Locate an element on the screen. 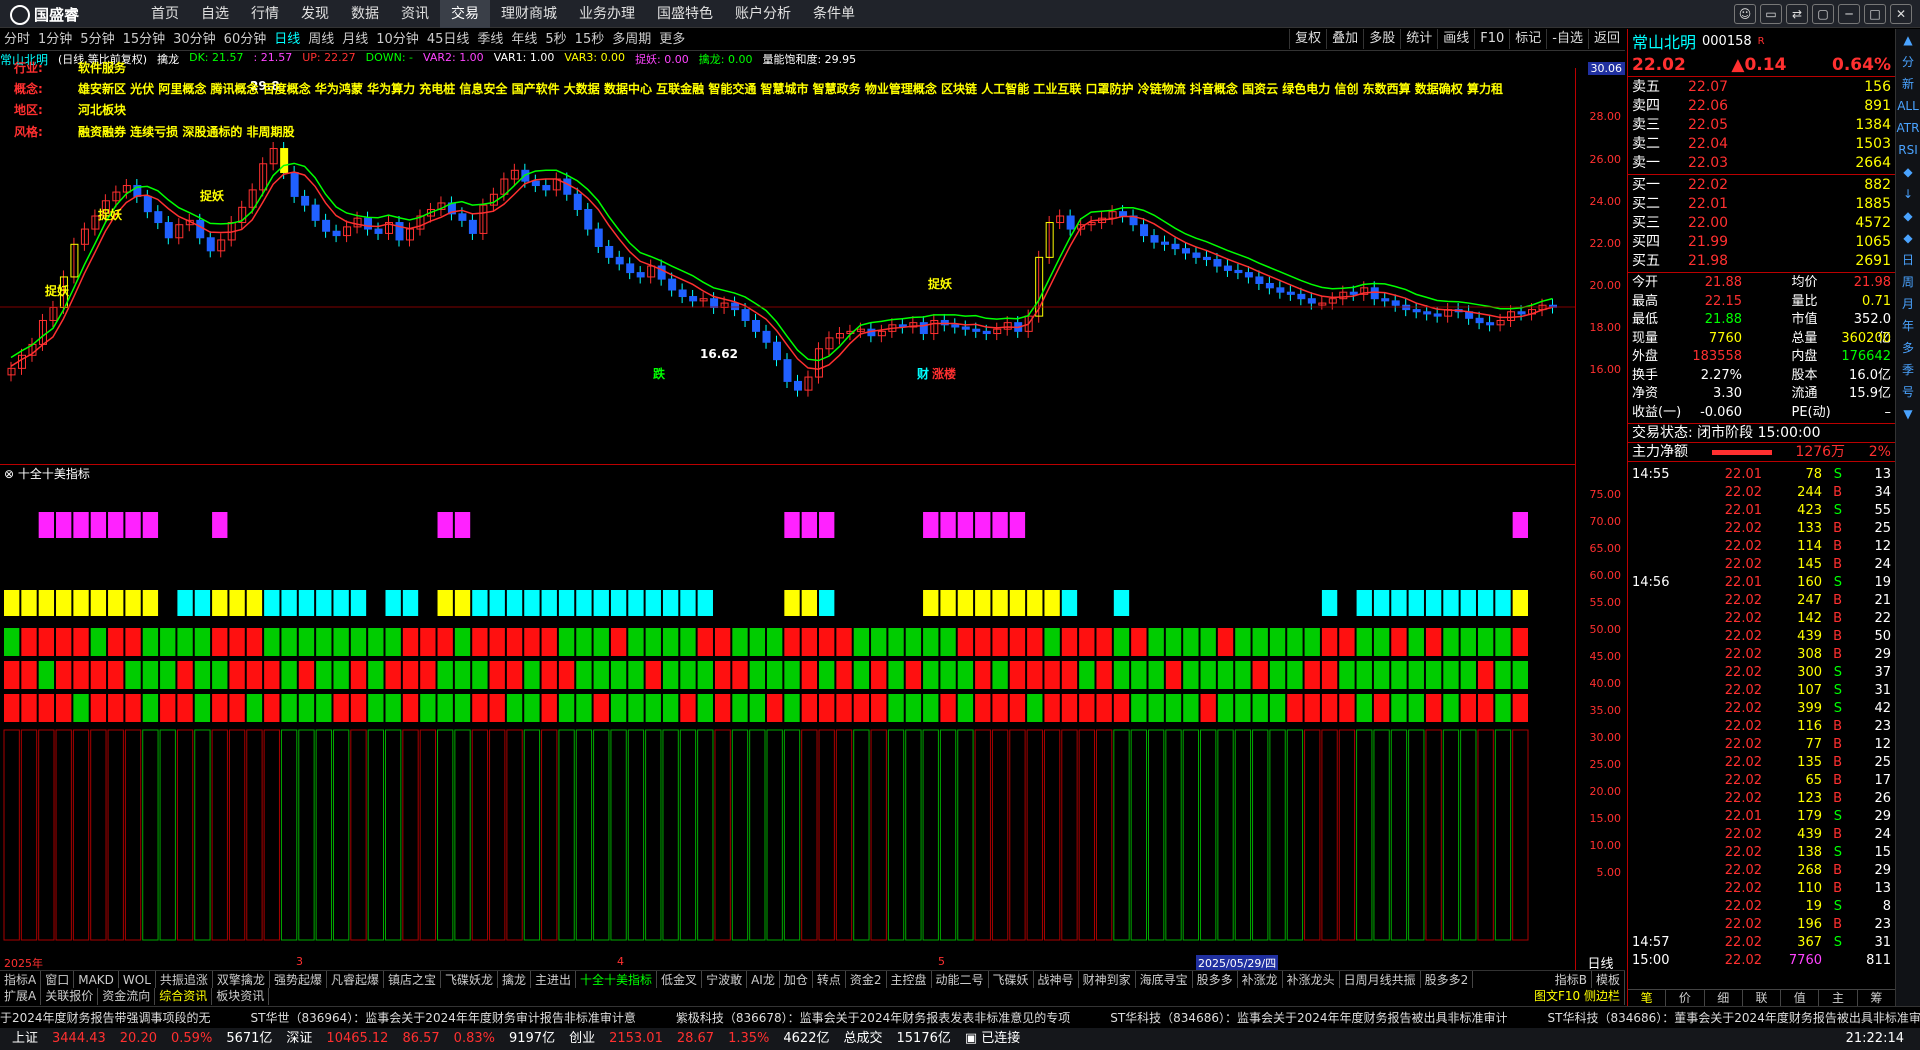 The image size is (1920, 1050). period-tab-11: 季线 is located at coordinates (490, 39).